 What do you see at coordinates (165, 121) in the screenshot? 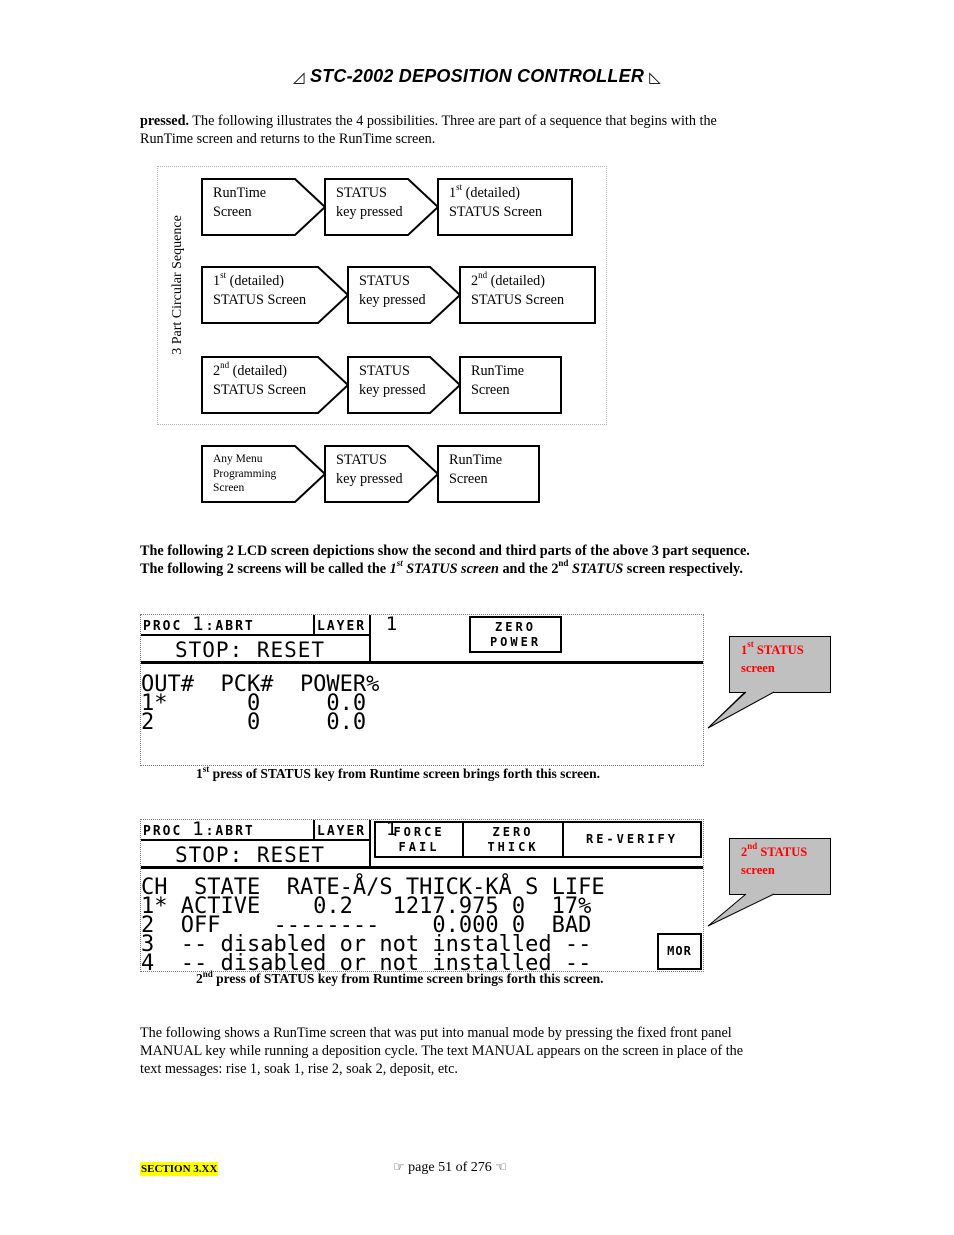
I see `intro-lead-bold: pressed.` at bounding box center [165, 121].